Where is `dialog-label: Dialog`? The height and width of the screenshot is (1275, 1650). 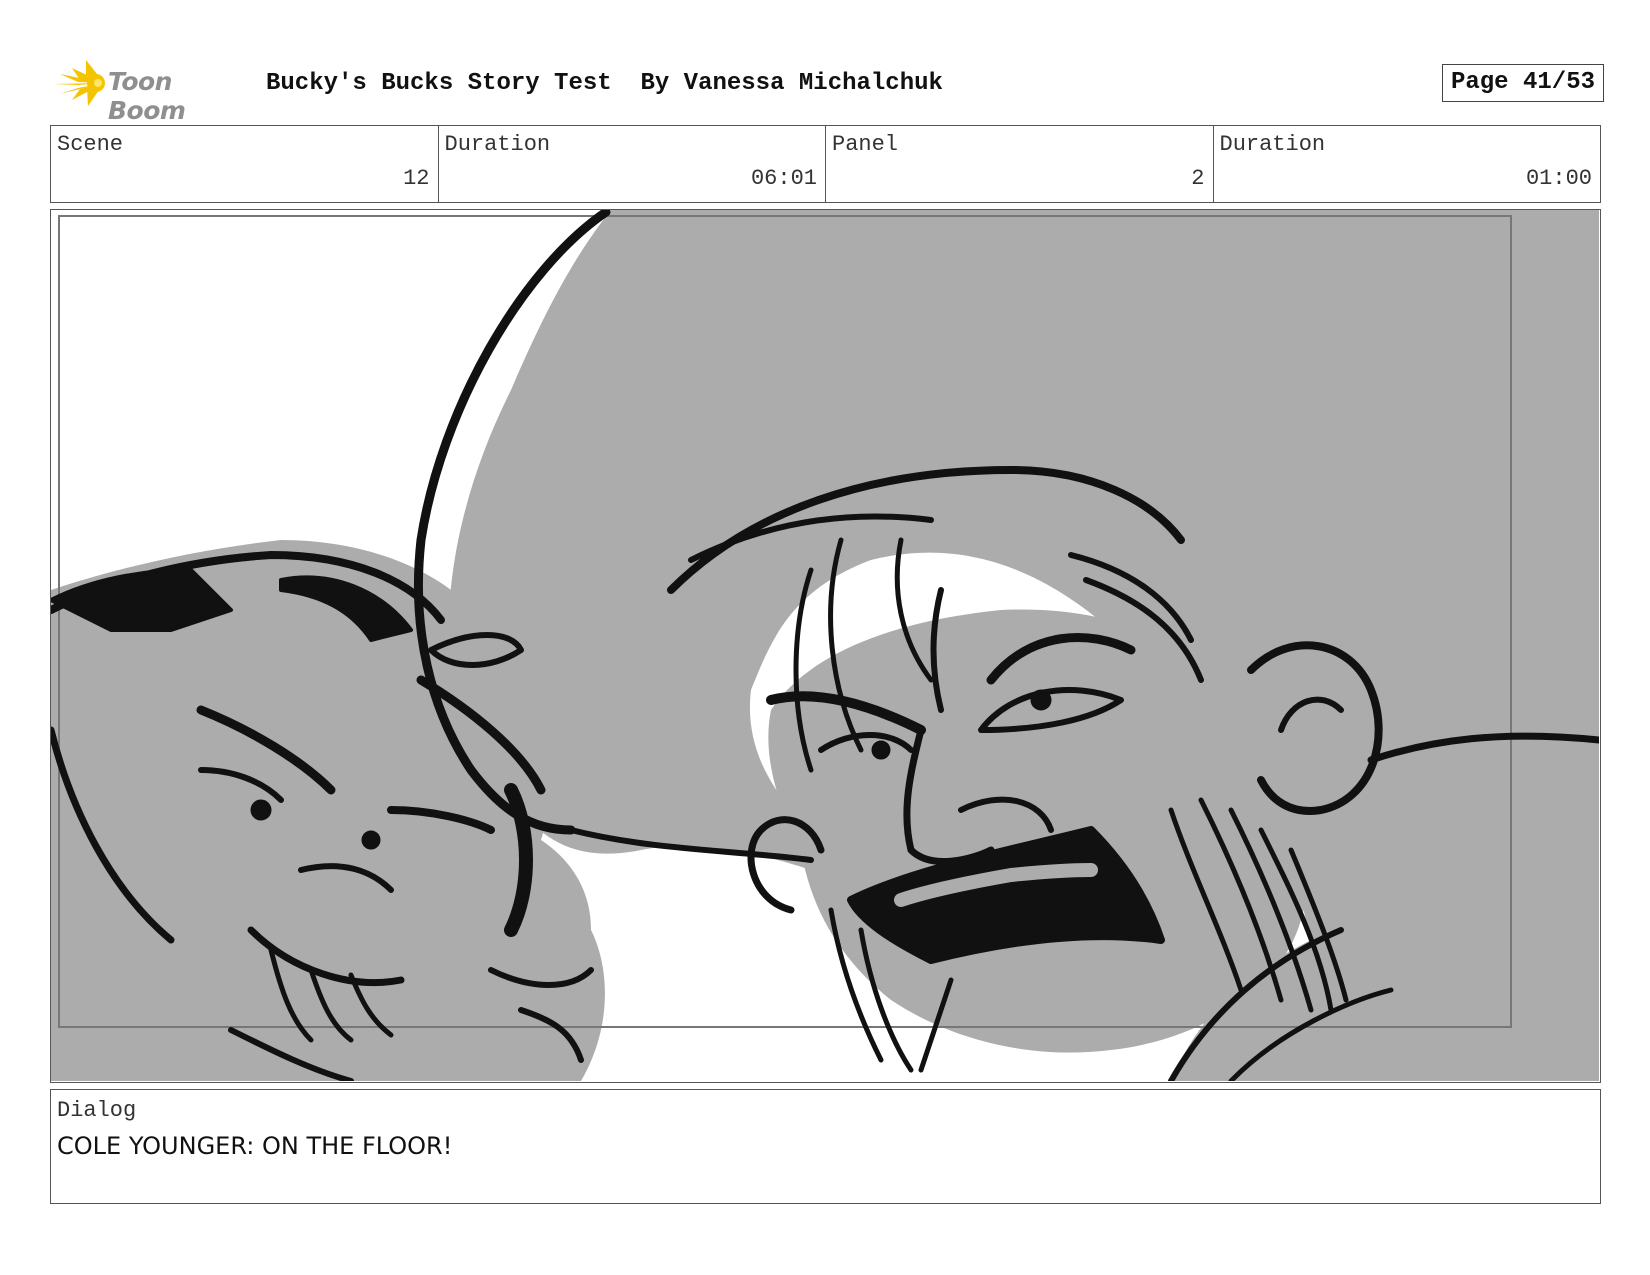 dialog-label: Dialog is located at coordinates (97, 1110).